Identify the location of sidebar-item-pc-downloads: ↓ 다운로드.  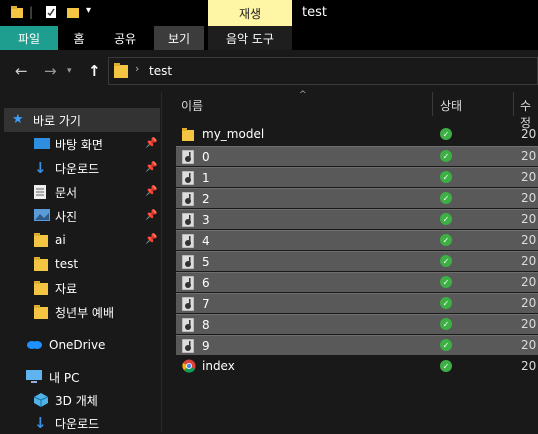
(66, 423).